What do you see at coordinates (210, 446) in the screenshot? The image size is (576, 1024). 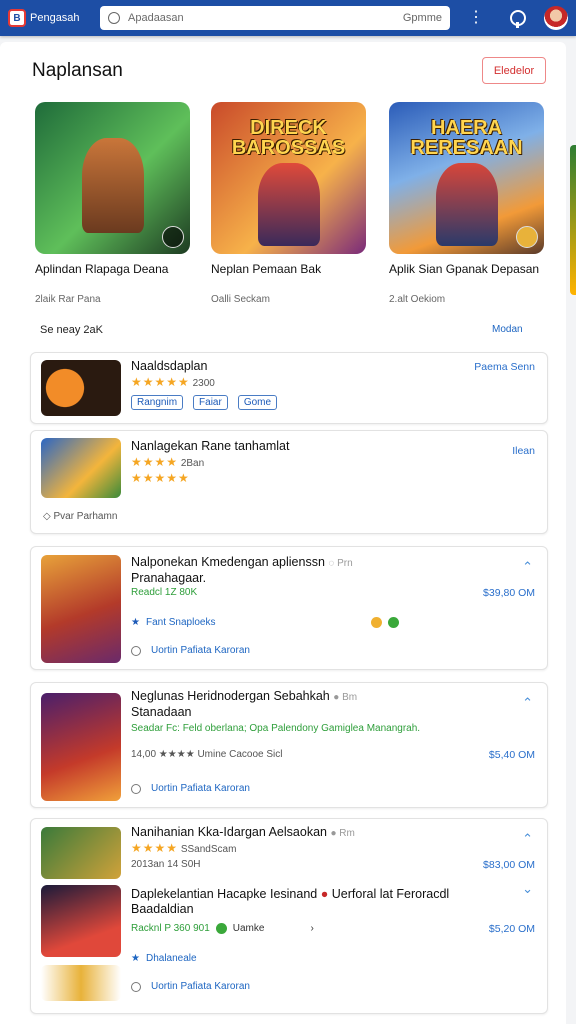 I see `app-title: Nanlagekan Rane tanhamlat` at bounding box center [210, 446].